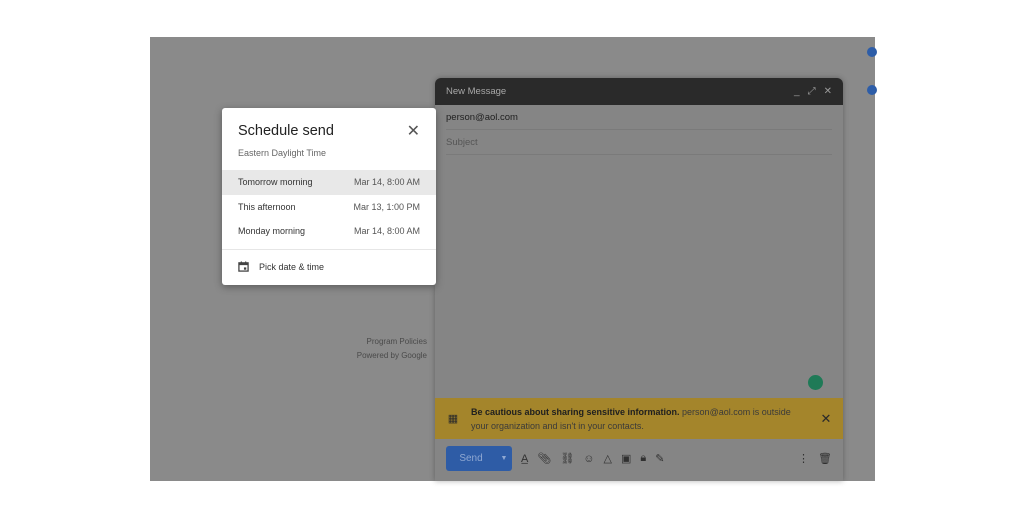 Image resolution: width=1024 pixels, height=519 pixels. What do you see at coordinates (815, 382) in the screenshot?
I see `grammarly-icon` at bounding box center [815, 382].